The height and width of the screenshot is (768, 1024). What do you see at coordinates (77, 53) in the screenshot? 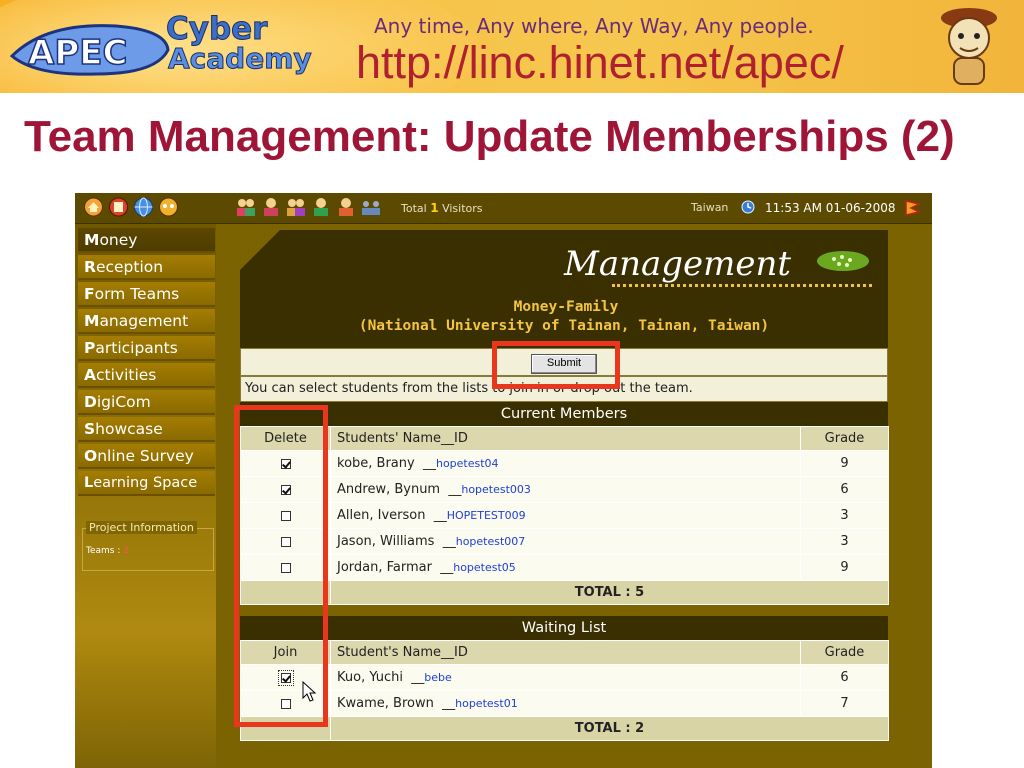
I see `apec-logo-text: APEC` at bounding box center [77, 53].